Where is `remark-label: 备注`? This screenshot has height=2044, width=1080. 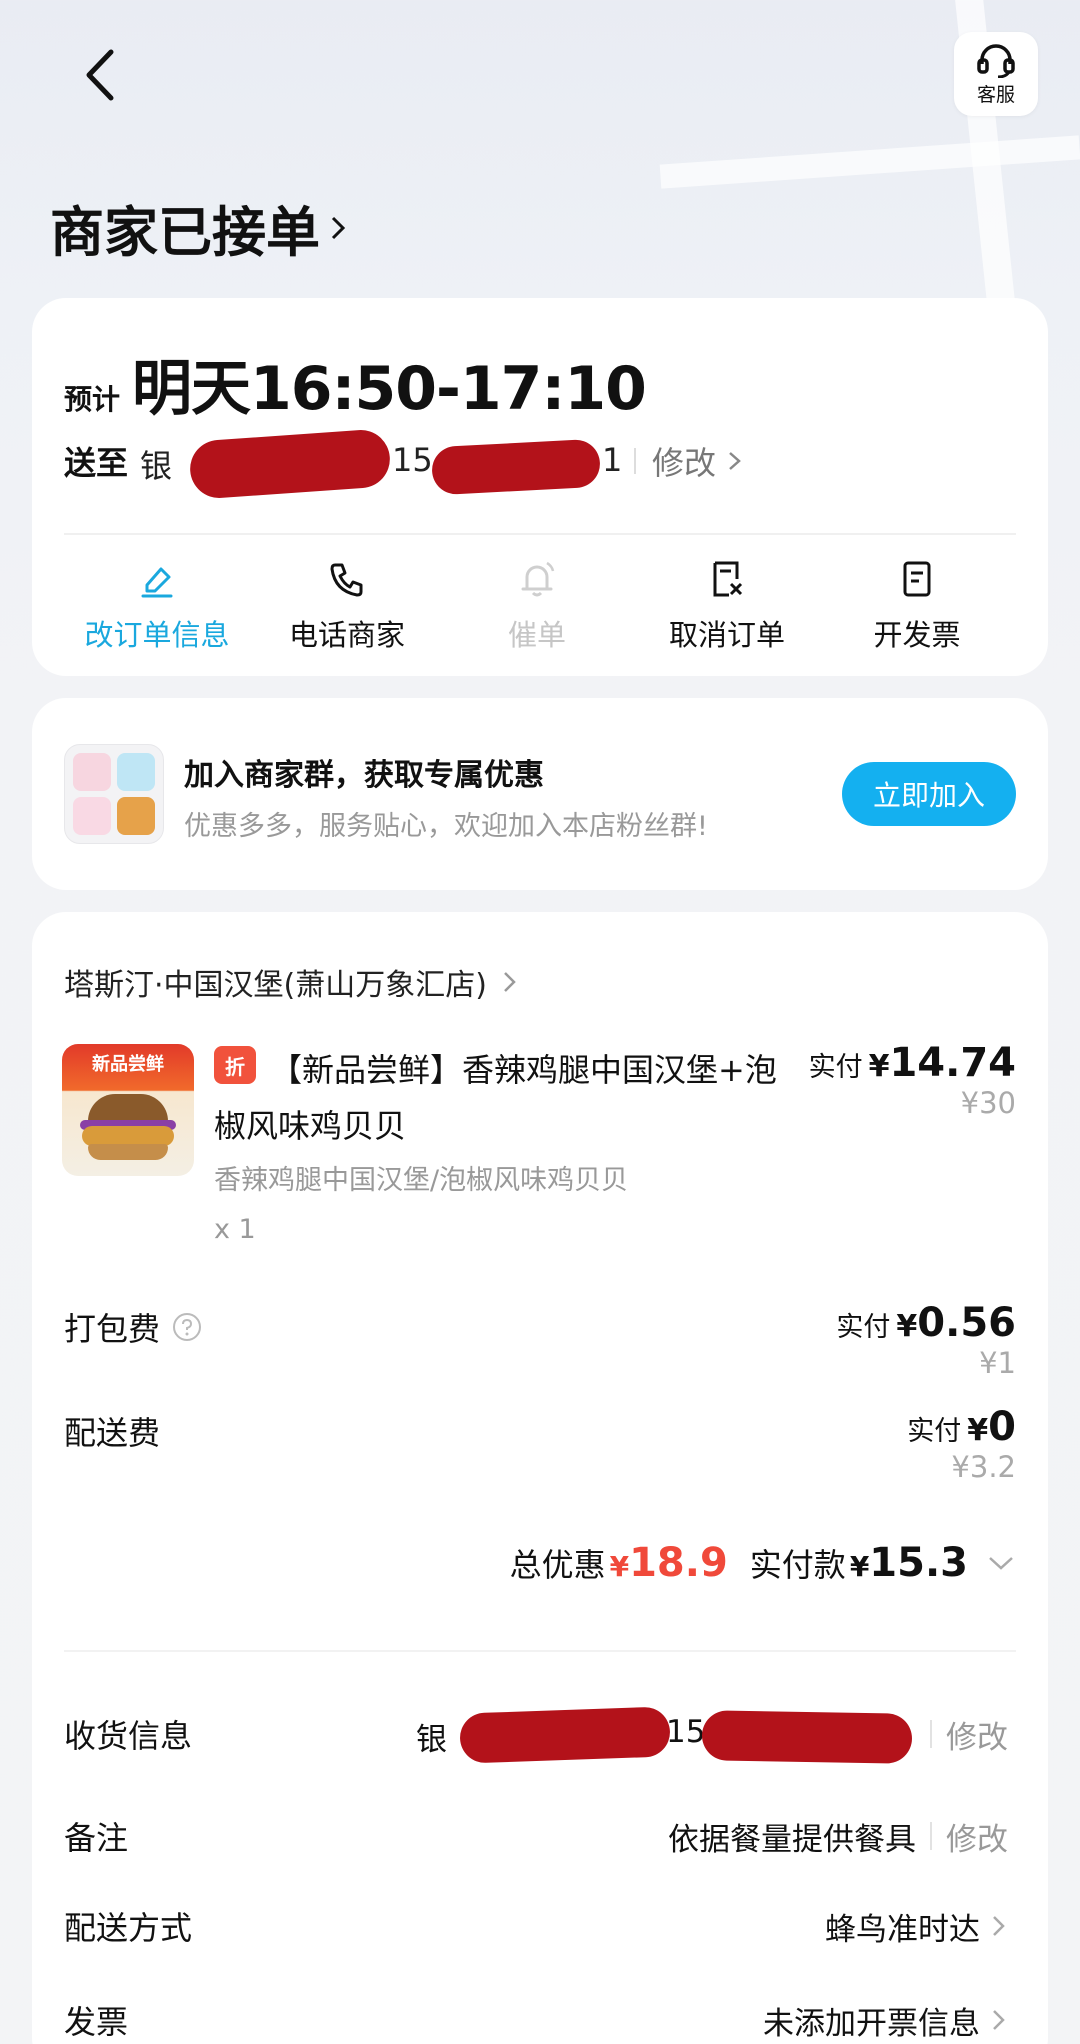
remark-label: 备注 is located at coordinates (96, 1838).